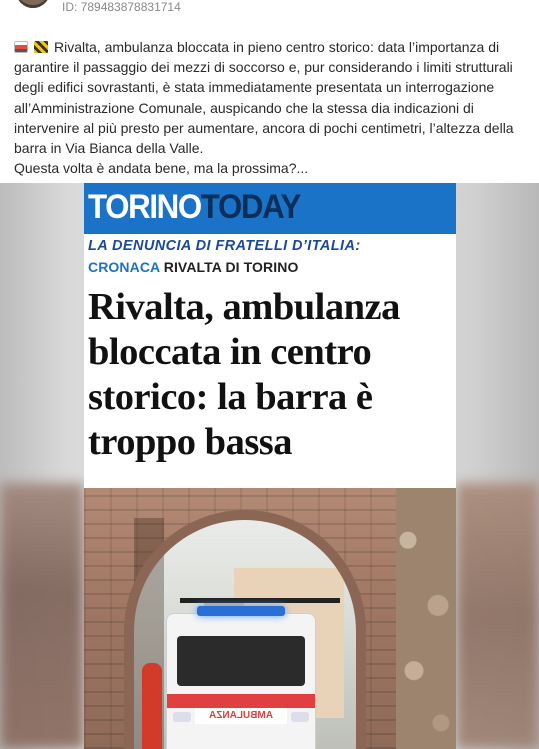 This screenshot has width=539, height=749. What do you see at coordinates (194, 207) in the screenshot?
I see `torinotoday-logo: TORINOTODAY` at bounding box center [194, 207].